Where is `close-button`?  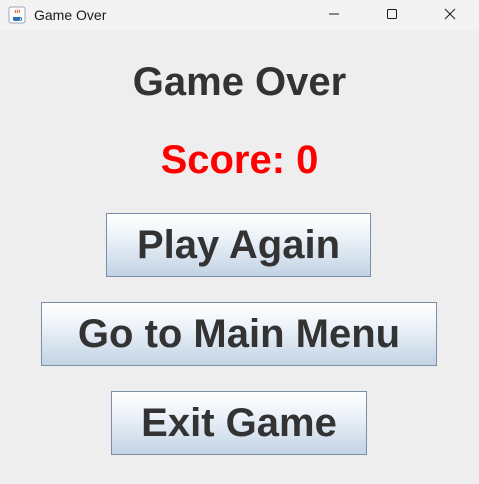
close-button is located at coordinates (450, 15).